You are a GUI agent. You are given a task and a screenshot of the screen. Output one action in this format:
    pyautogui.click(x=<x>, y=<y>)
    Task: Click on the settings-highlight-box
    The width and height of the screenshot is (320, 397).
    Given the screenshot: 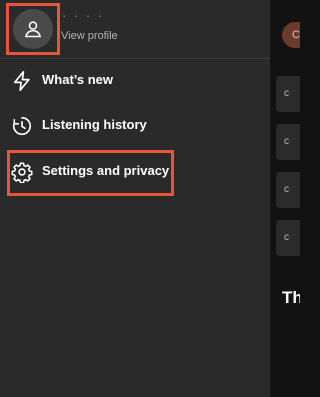 What is the action you would take?
    pyautogui.click(x=90, y=173)
    